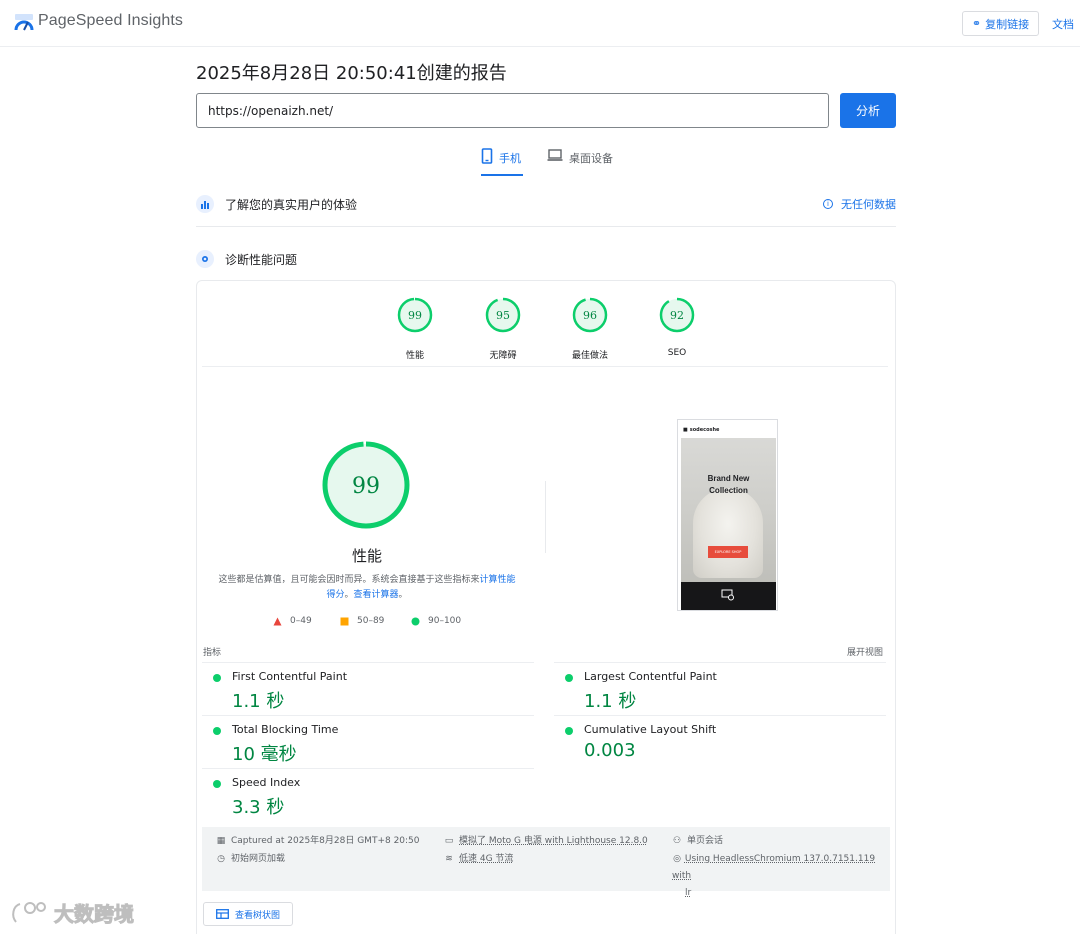 This screenshot has width=1080, height=934. What do you see at coordinates (677, 353) in the screenshot?
I see `gauge-label: SEO` at bounding box center [677, 353].